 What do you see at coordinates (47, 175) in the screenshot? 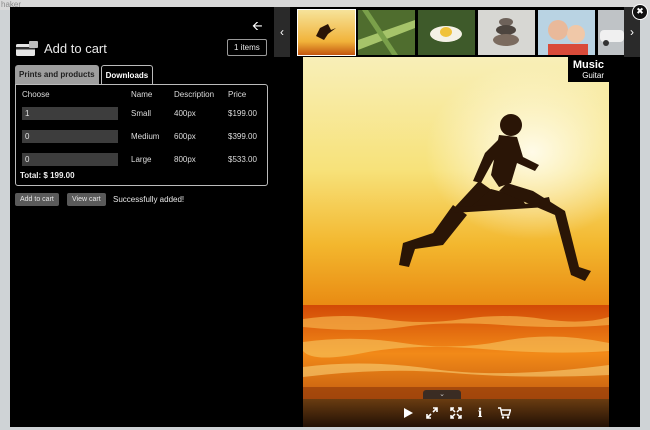
I see `cart-total: Total: $ 199.00` at bounding box center [47, 175].